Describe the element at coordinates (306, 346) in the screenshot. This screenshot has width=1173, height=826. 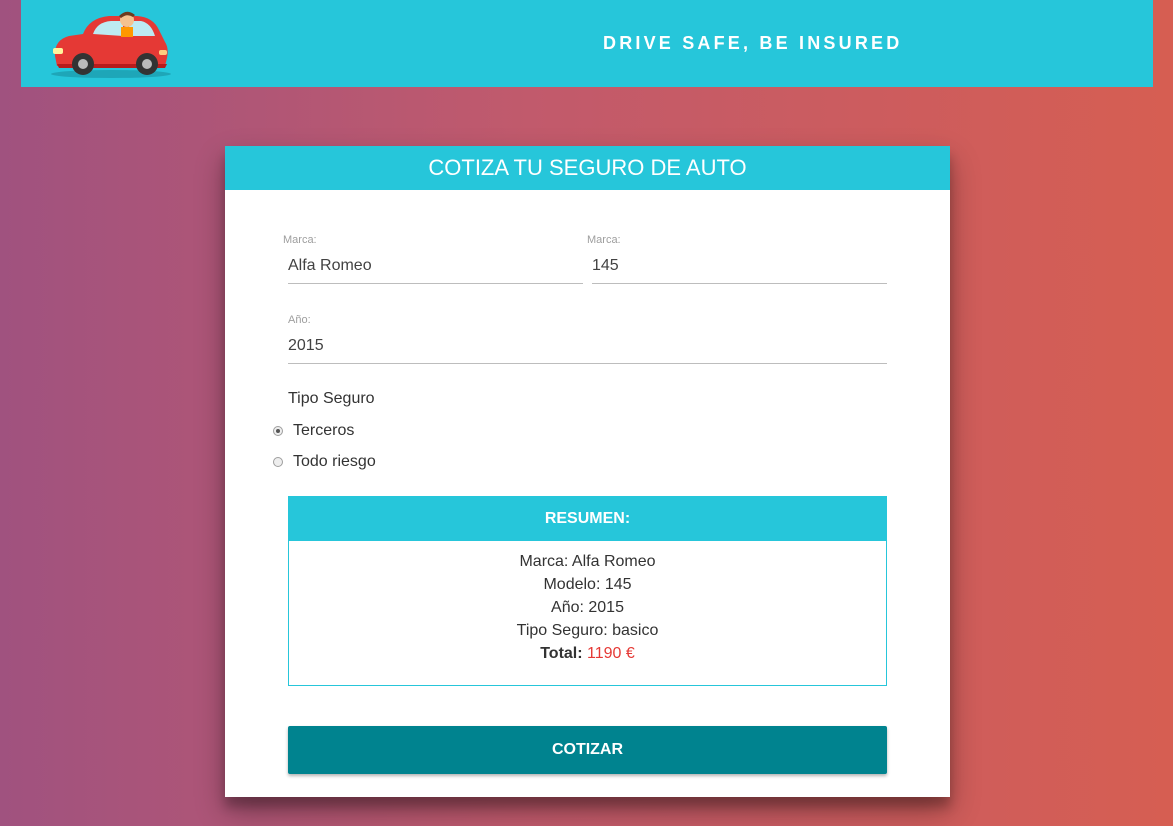
I see `year-value: 2015` at that location.